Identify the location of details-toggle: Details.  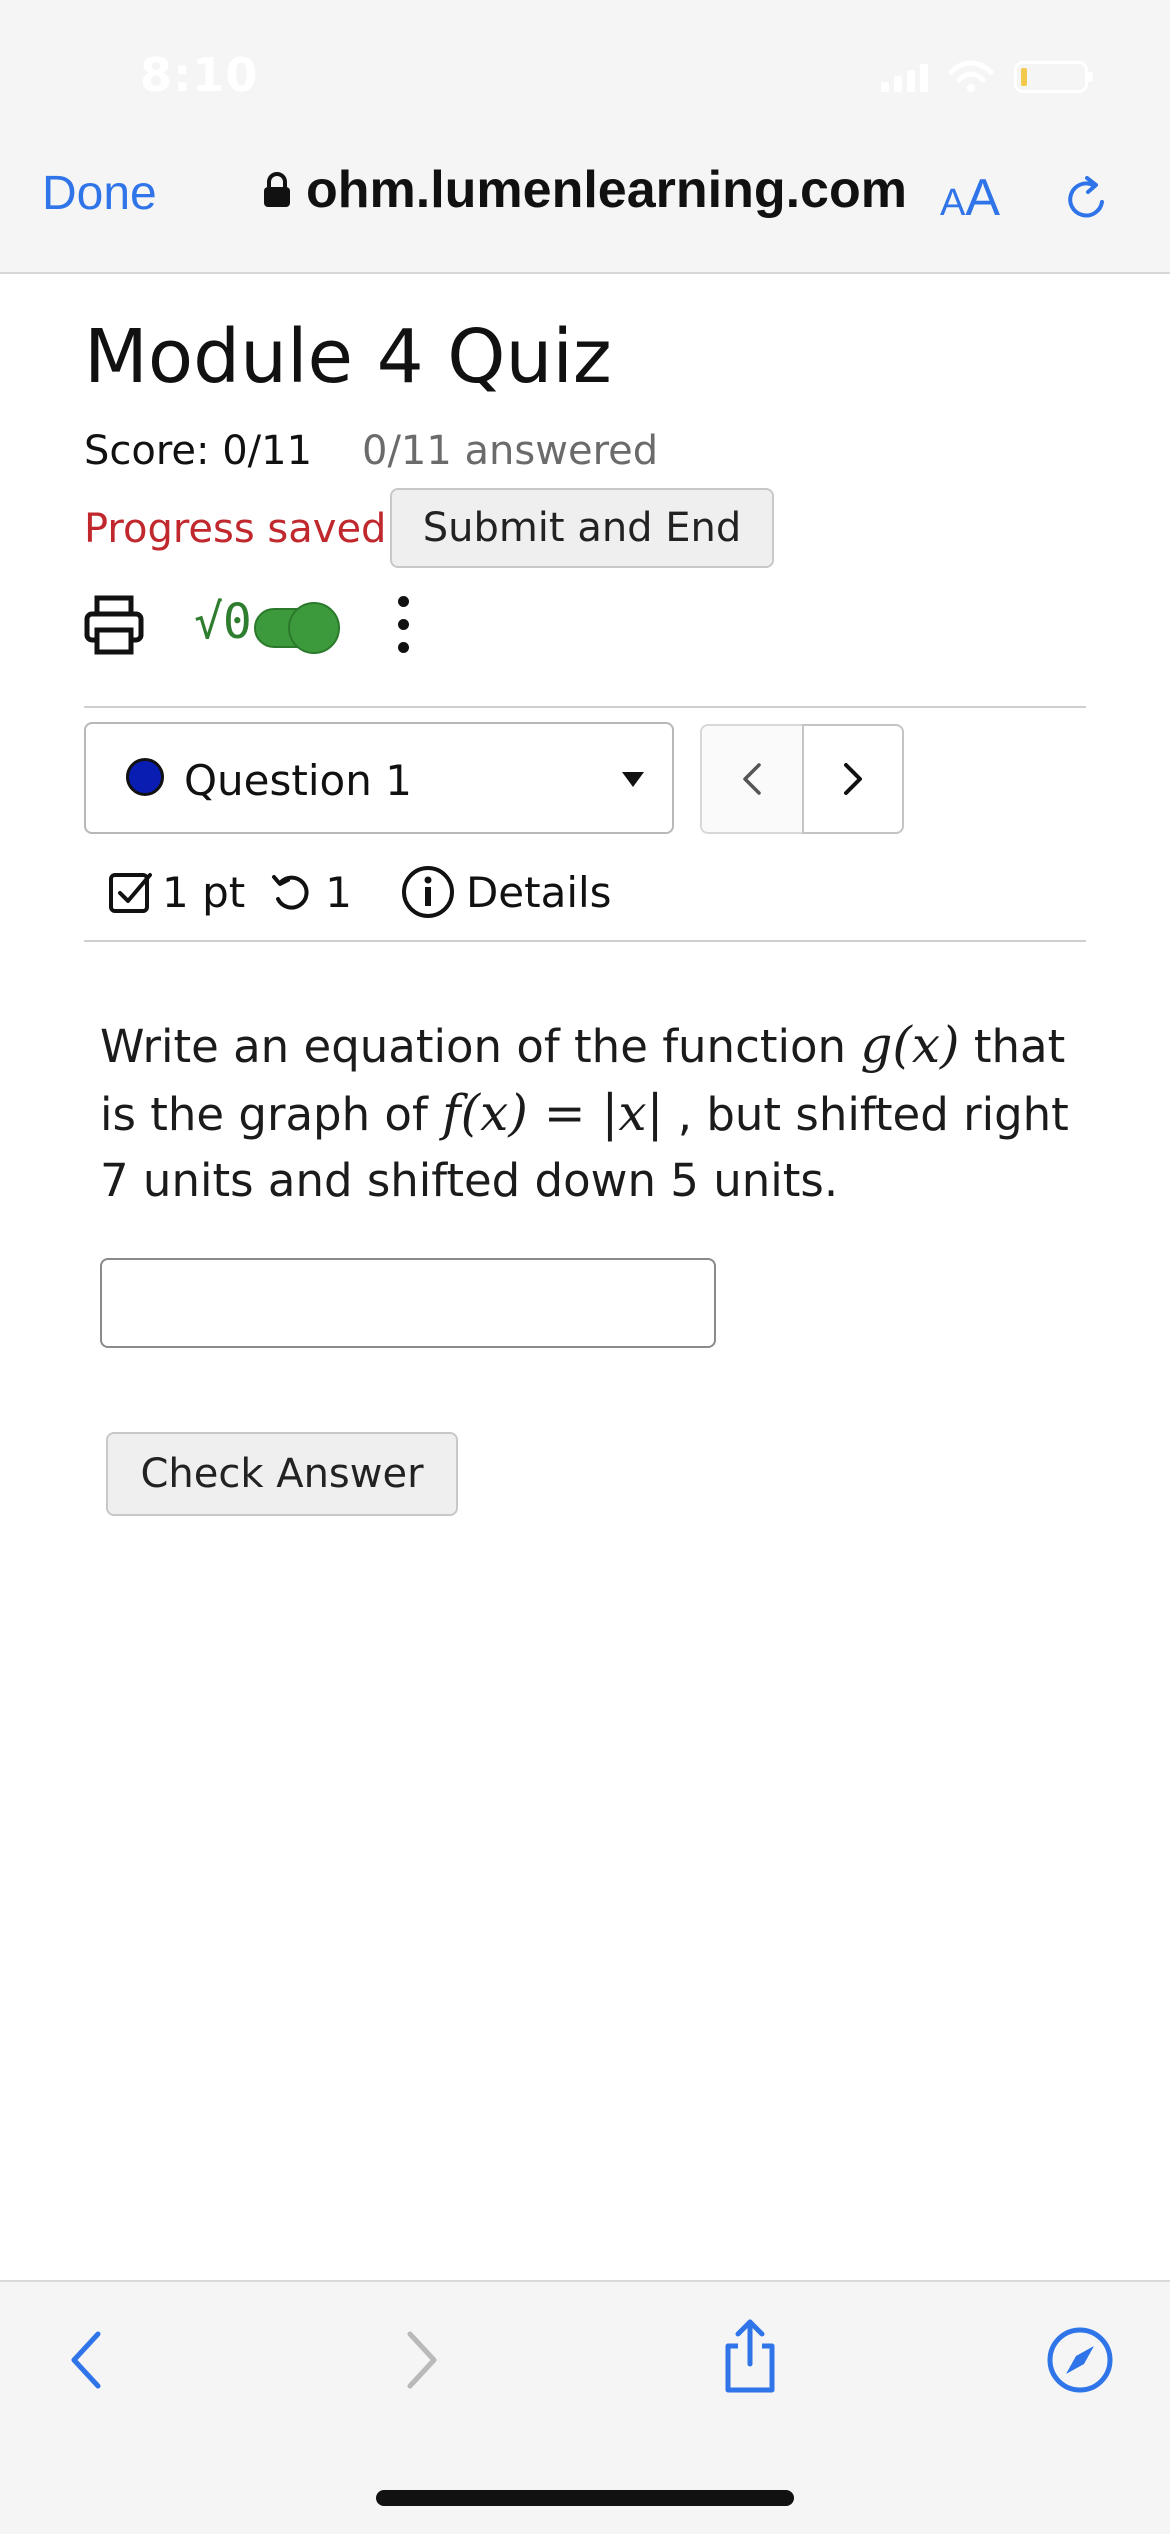
(506, 892).